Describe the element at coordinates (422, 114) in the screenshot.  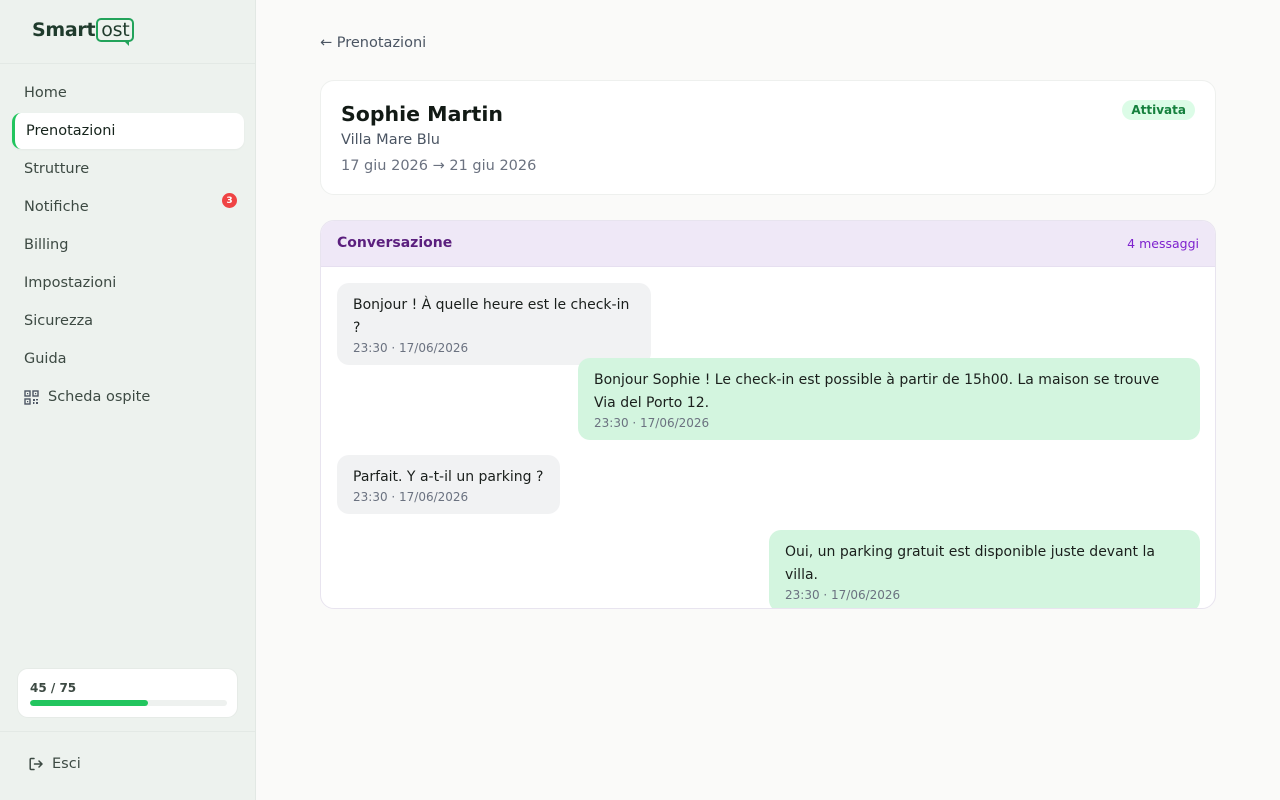
I see `guest-name: Sophie Martin` at that location.